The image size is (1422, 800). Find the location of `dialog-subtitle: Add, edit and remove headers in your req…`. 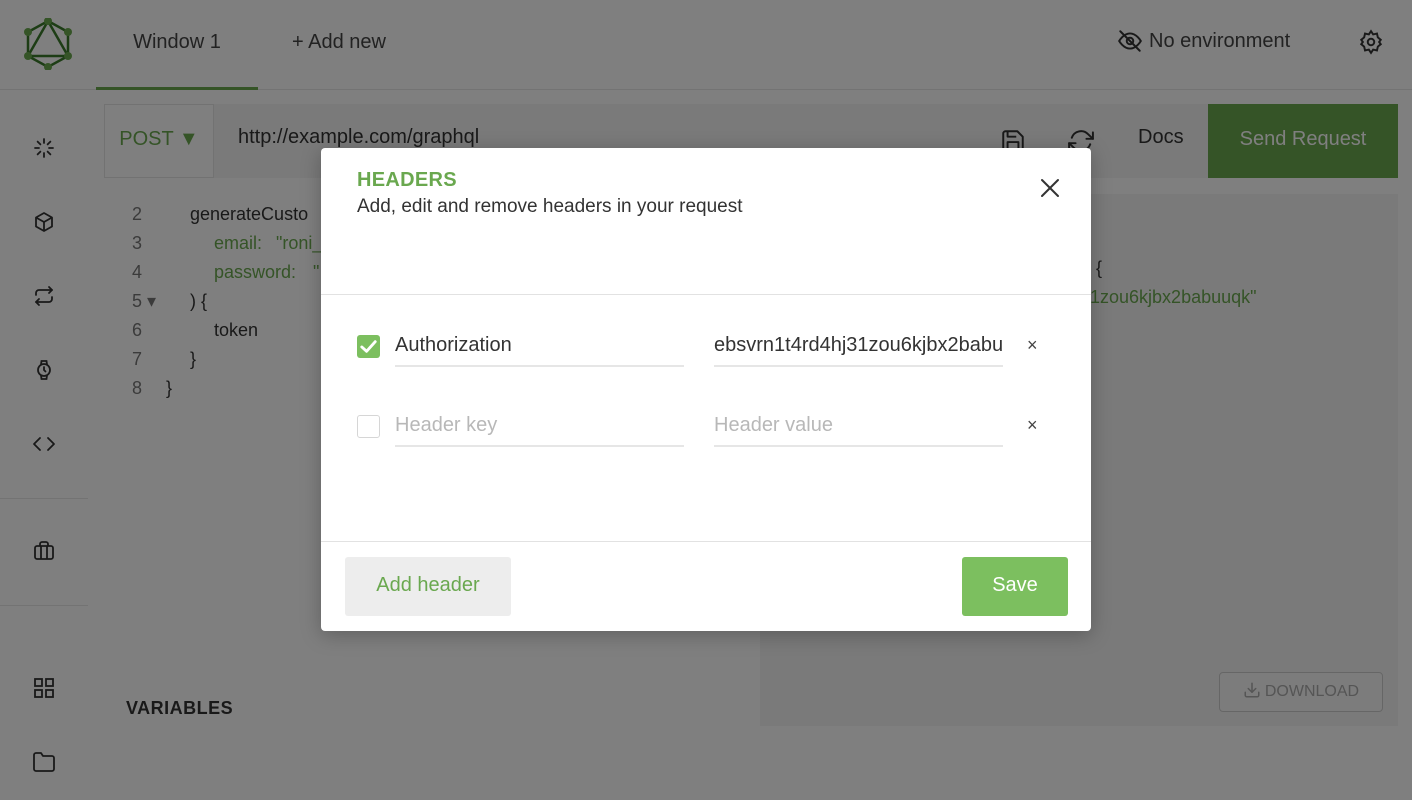

dialog-subtitle: Add, edit and remove headers in your req… is located at coordinates (550, 206).